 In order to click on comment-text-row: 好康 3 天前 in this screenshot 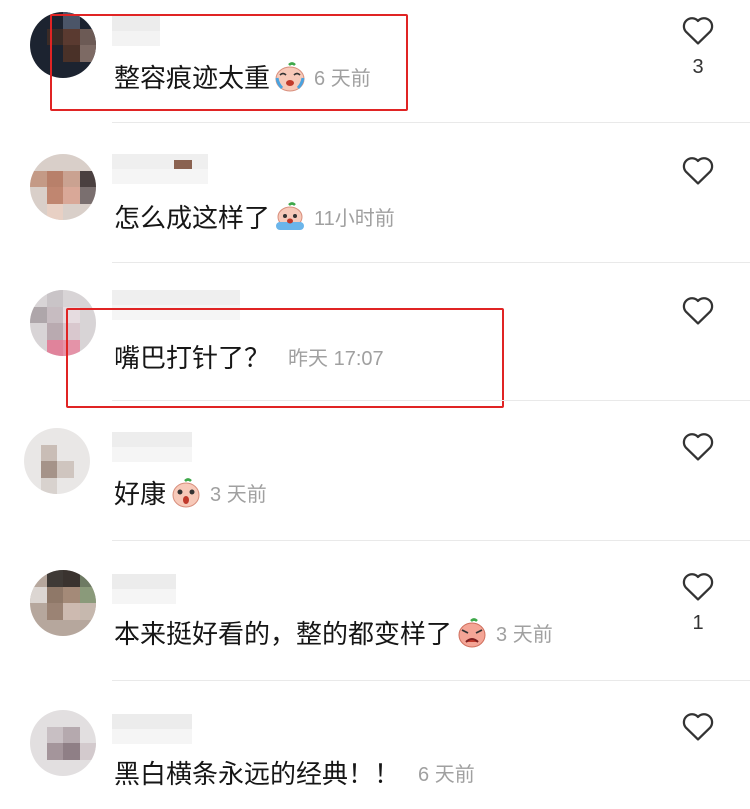, I will do `click(190, 492)`.